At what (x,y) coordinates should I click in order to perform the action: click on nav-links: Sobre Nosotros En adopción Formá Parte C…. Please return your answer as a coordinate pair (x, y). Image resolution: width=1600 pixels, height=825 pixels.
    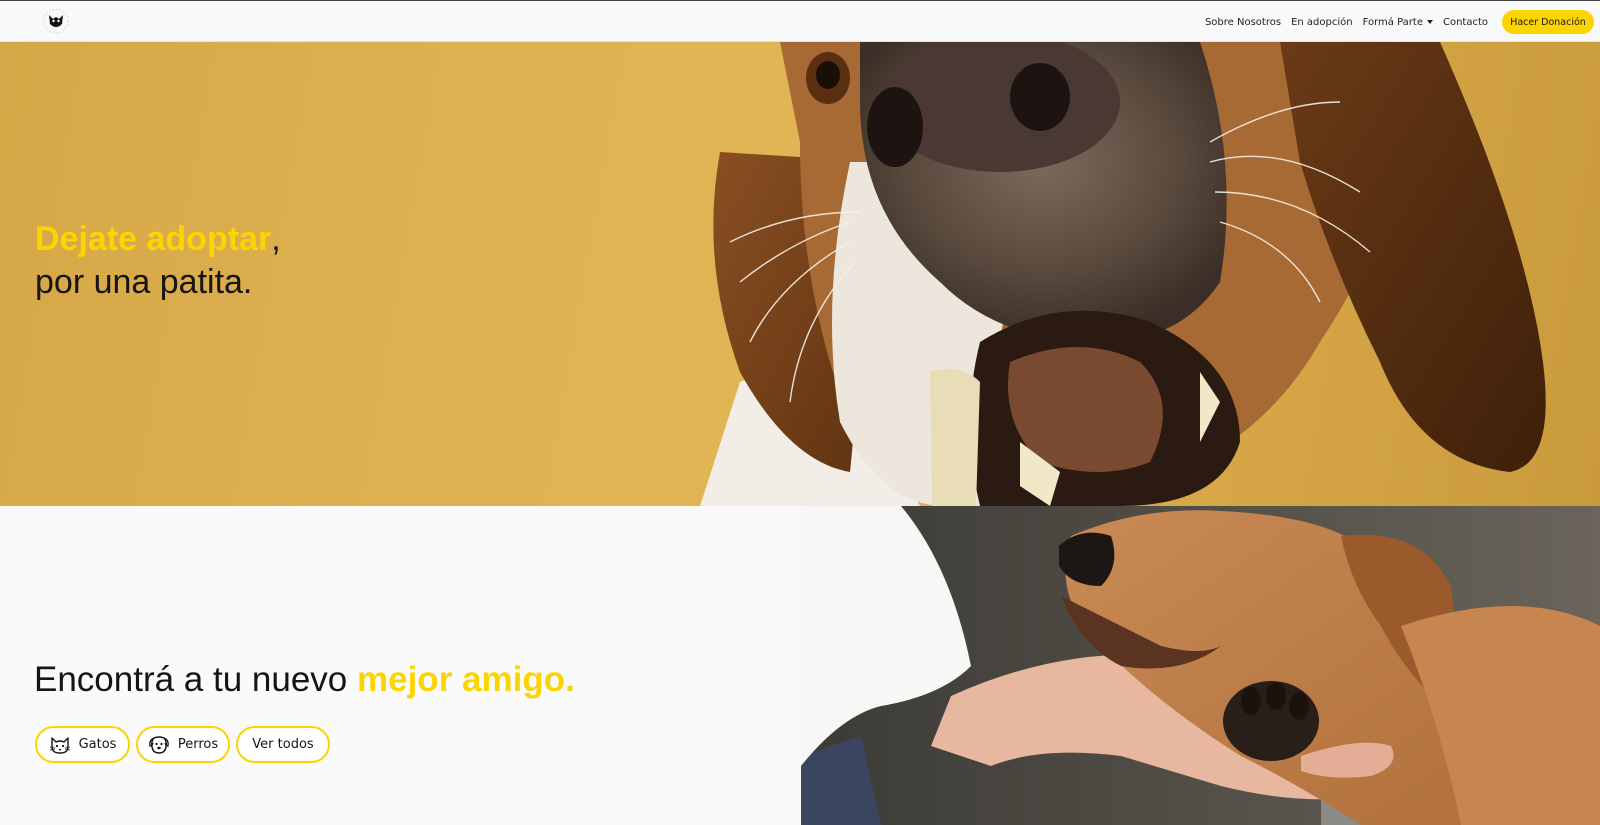
    Looking at the image, I should click on (1346, 22).